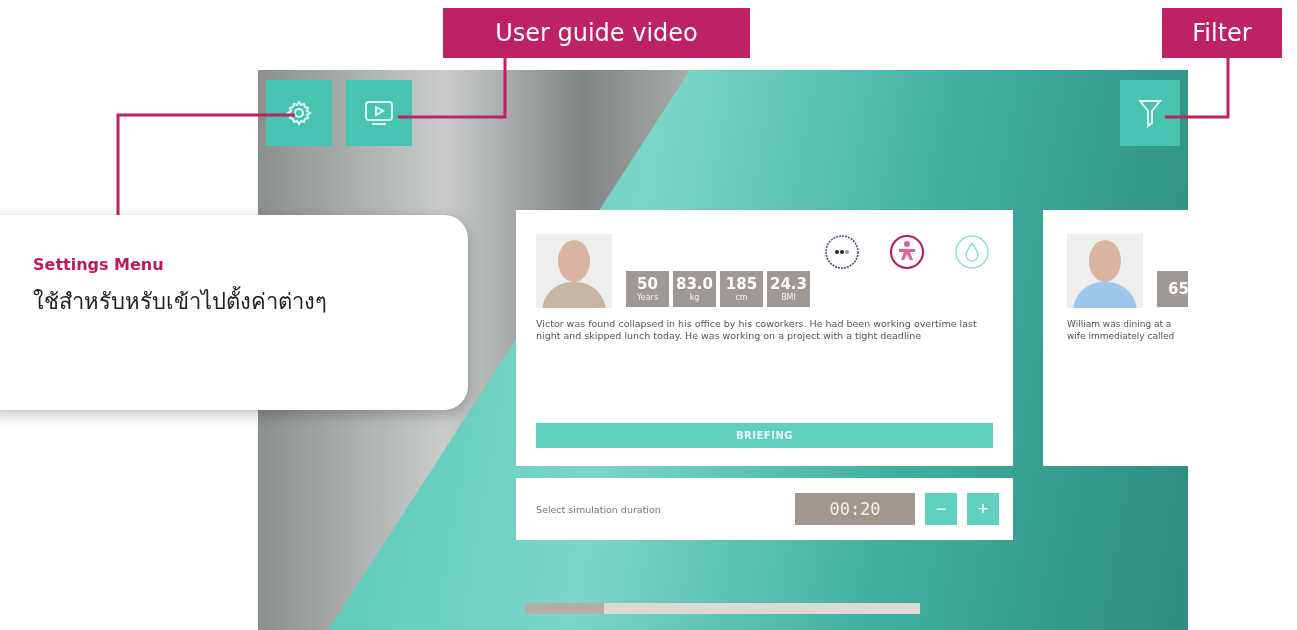 The width and height of the screenshot is (1297, 630). I want to click on filter-icon, so click(1150, 113).